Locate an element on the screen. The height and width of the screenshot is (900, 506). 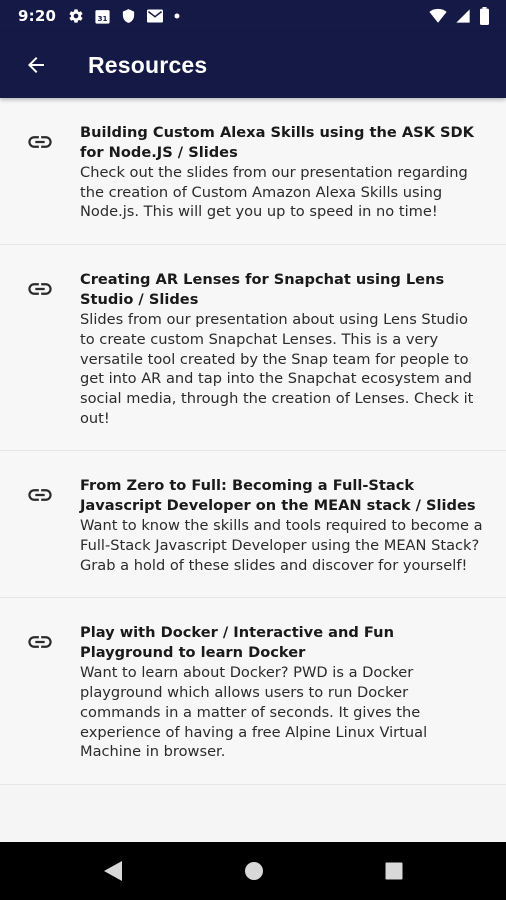
signal-icon is located at coordinates (463, 16).